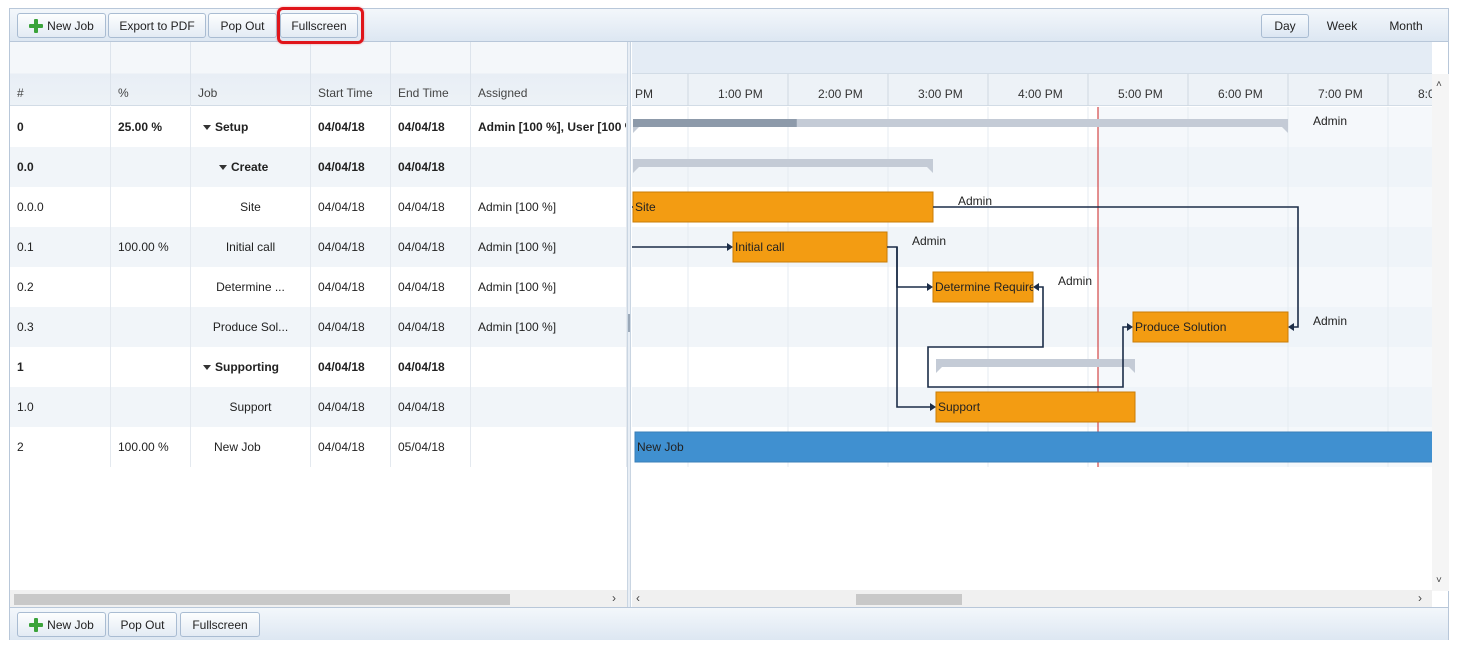 The width and height of the screenshot is (1458, 652). What do you see at coordinates (431, 74) in the screenshot?
I see `col-header-end-time: End Time` at bounding box center [431, 74].